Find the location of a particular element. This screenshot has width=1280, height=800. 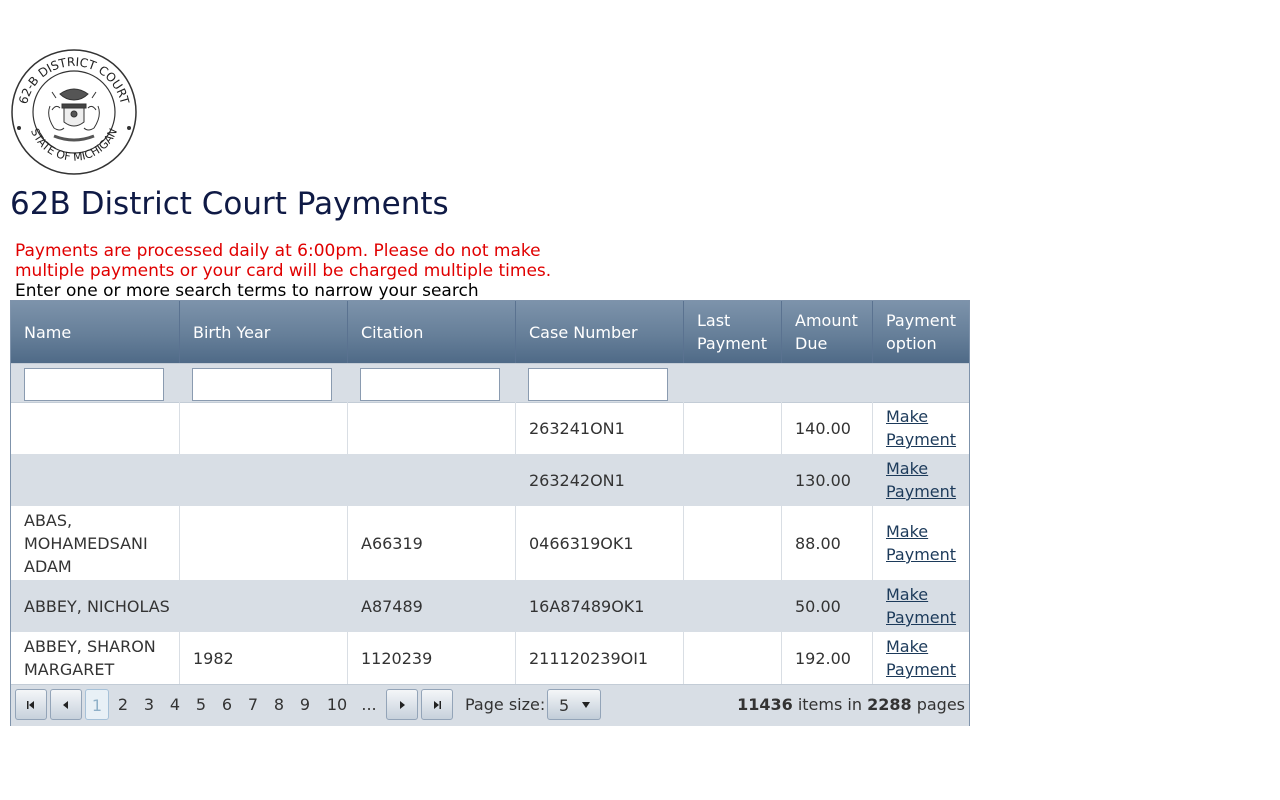

cell-name: ABBEY, NICHOLAS is located at coordinates (97, 606).